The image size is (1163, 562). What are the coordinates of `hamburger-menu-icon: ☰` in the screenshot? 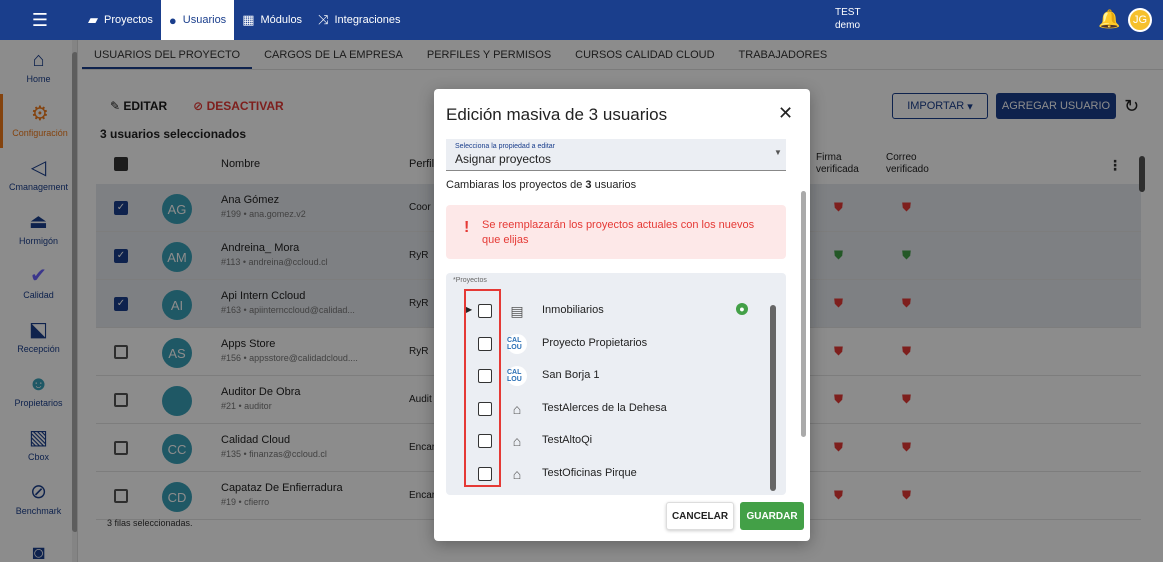 It's located at (40, 20).